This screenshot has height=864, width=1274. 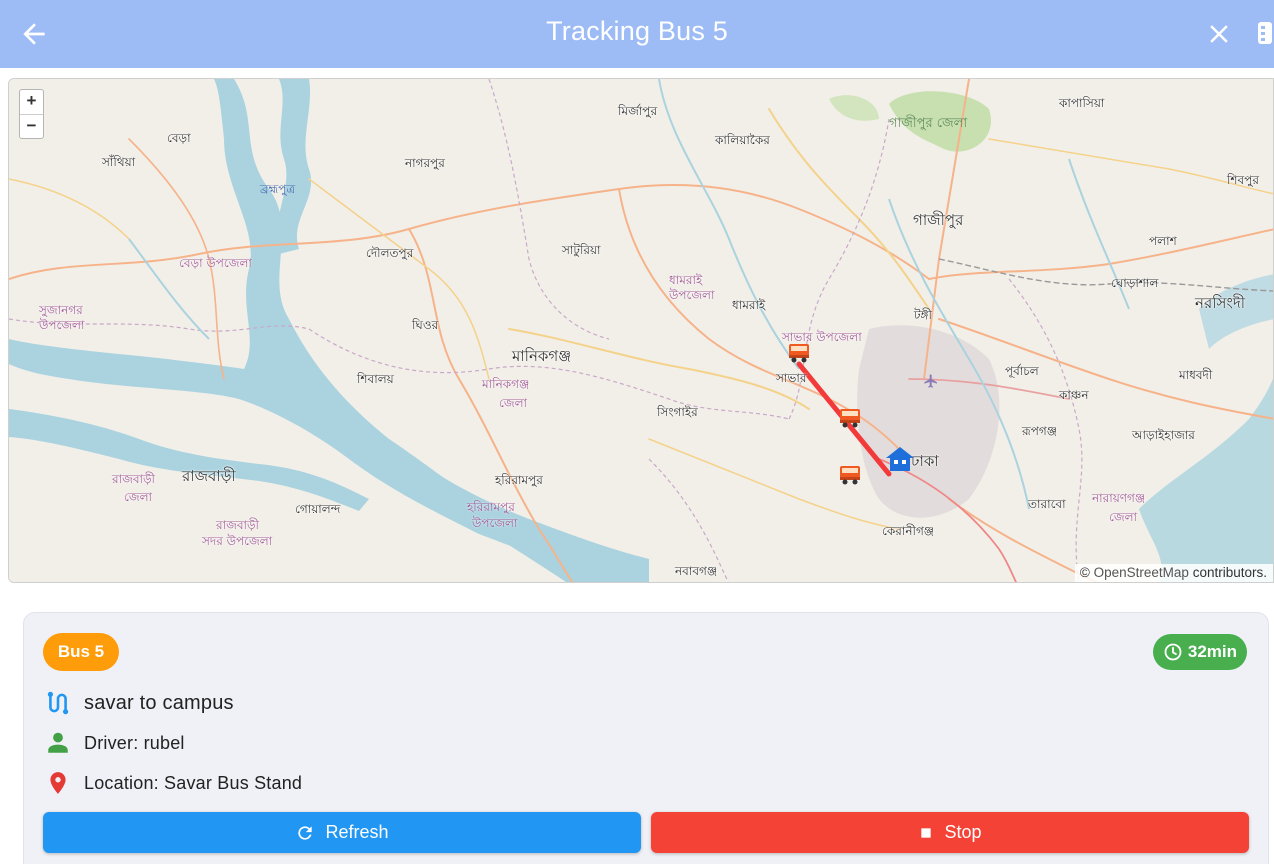 What do you see at coordinates (81, 652) in the screenshot?
I see `bus-badge: Bus 5` at bounding box center [81, 652].